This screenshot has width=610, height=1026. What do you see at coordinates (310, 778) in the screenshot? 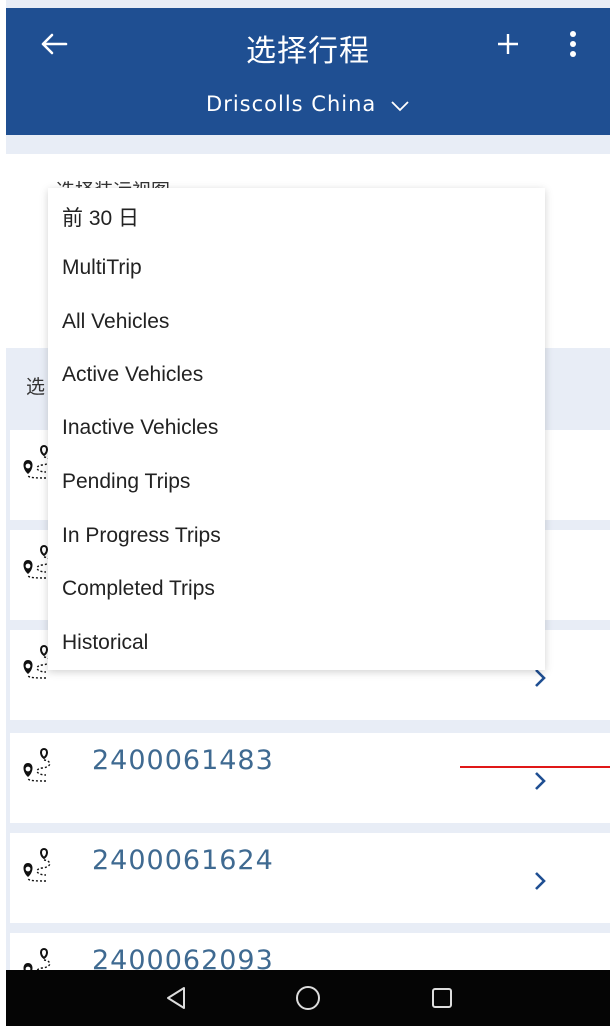
I see `trip-card: 2400061483` at bounding box center [310, 778].